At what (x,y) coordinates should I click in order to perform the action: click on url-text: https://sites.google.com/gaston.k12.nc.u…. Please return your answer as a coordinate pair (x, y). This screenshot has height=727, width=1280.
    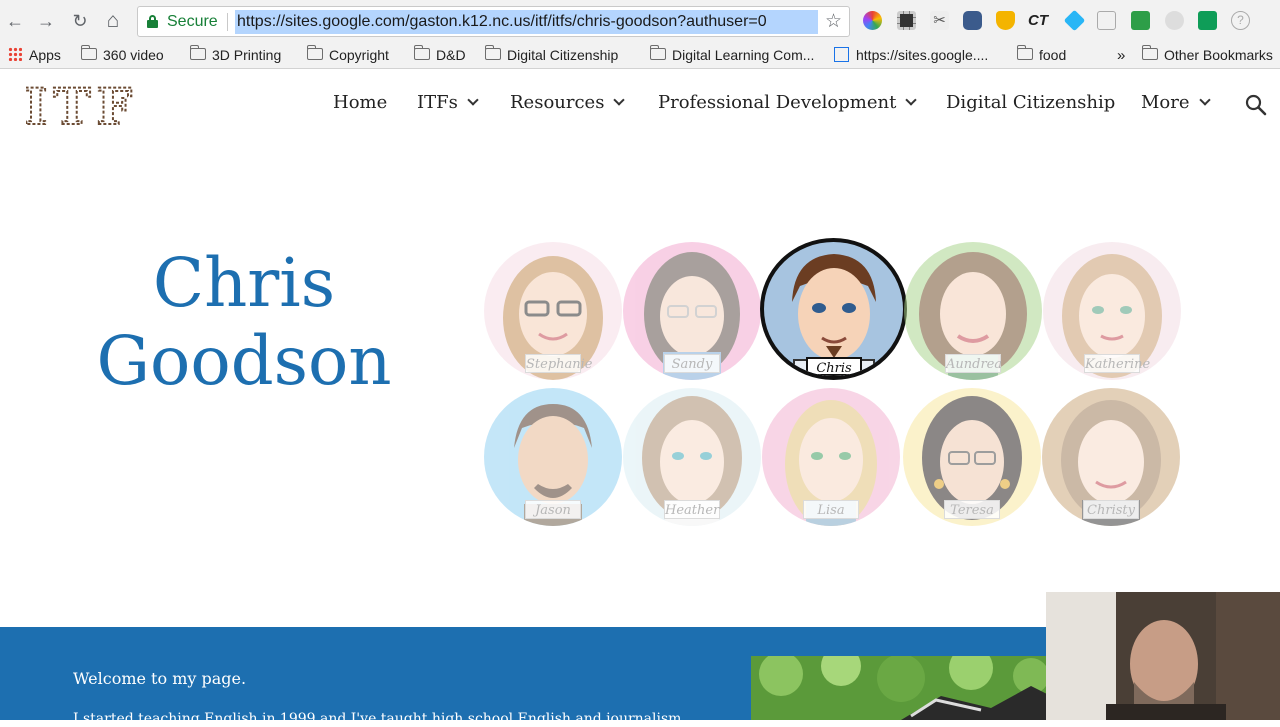
    Looking at the image, I should click on (526, 22).